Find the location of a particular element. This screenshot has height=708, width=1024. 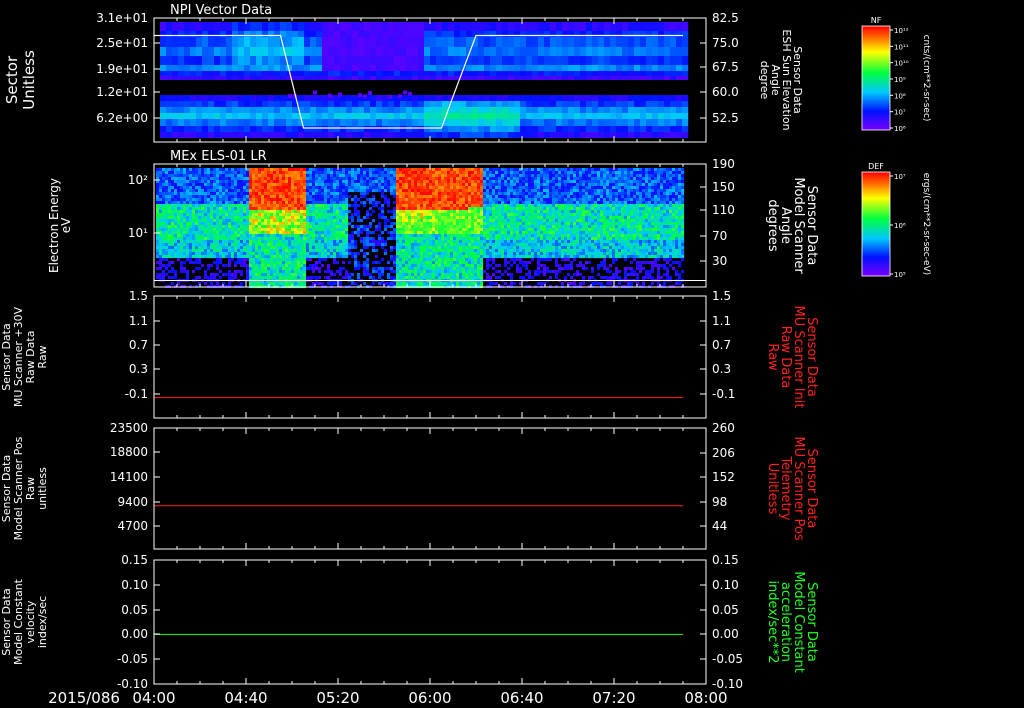

els-cell-1977 is located at coordinates (317, 245).